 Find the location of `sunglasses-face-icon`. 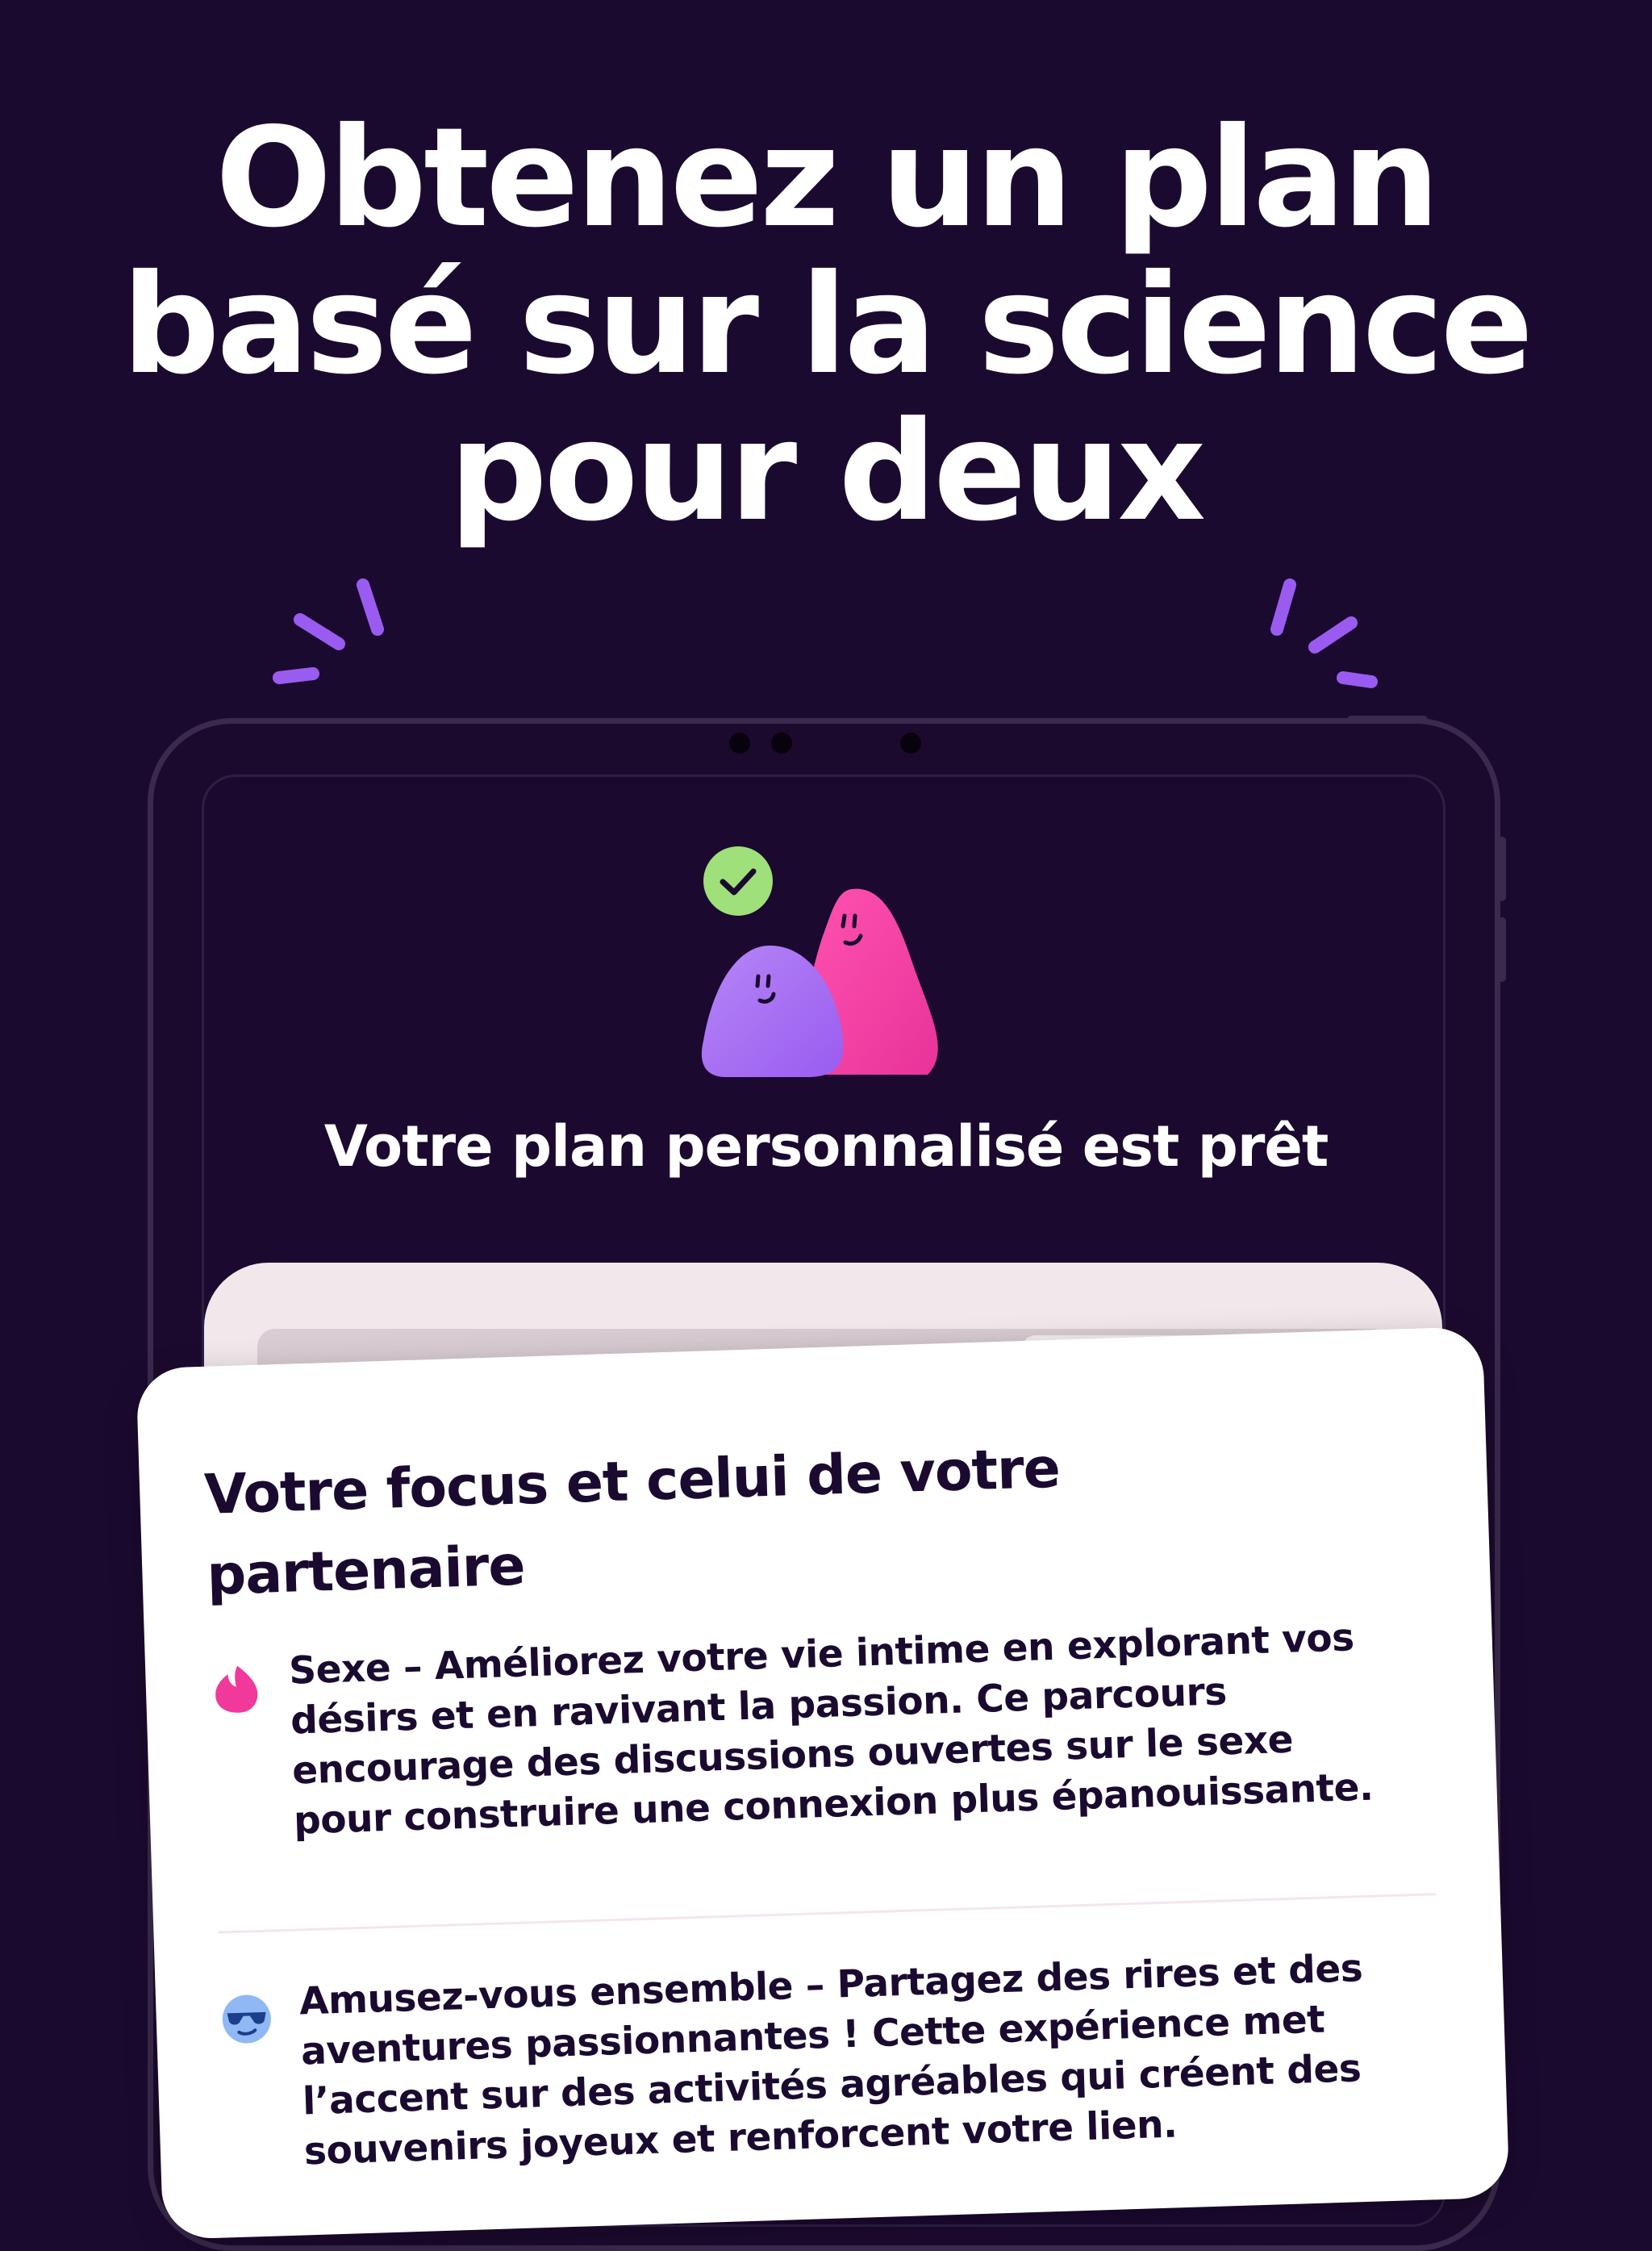

sunglasses-face-icon is located at coordinates (246, 2019).